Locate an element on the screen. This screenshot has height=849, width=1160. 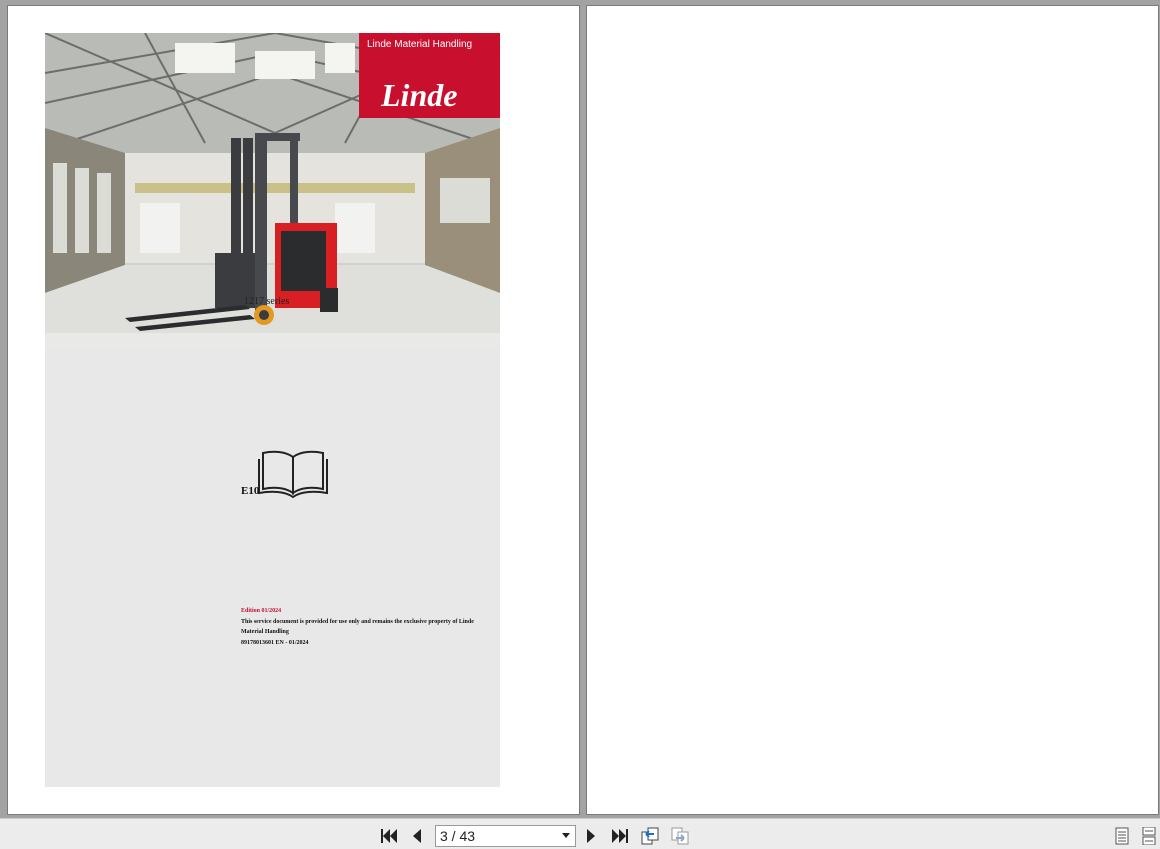
continuous-view-button is located at coordinates (1149, 836).